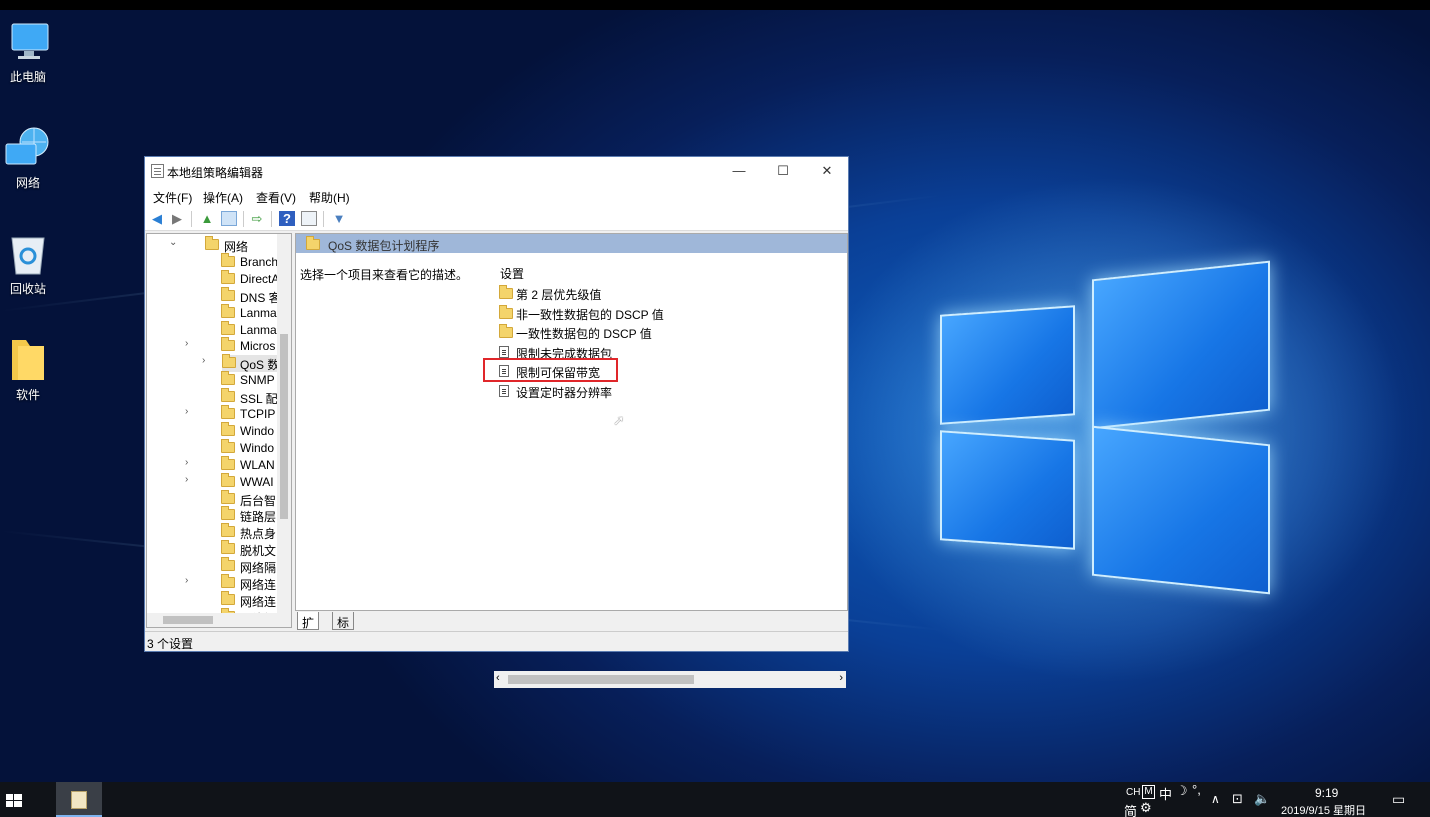 Image resolution: width=1430 pixels, height=817 pixels. What do you see at coordinates (212, 481) in the screenshot?
I see `tree-item: › WWAI` at bounding box center [212, 481].